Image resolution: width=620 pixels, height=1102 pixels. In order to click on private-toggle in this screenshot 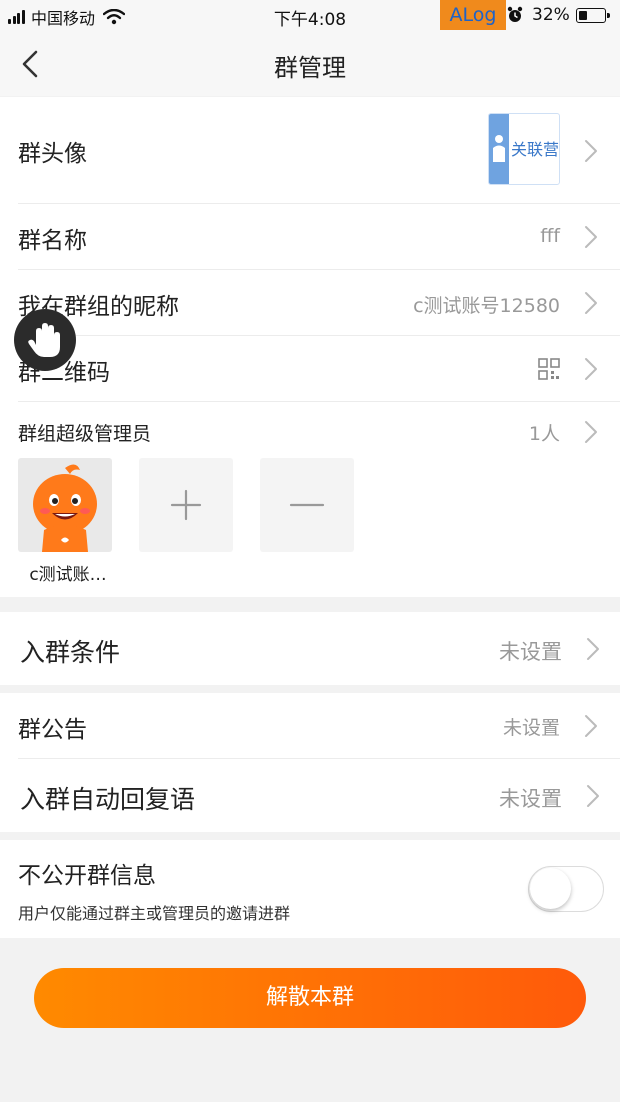, I will do `click(566, 889)`.